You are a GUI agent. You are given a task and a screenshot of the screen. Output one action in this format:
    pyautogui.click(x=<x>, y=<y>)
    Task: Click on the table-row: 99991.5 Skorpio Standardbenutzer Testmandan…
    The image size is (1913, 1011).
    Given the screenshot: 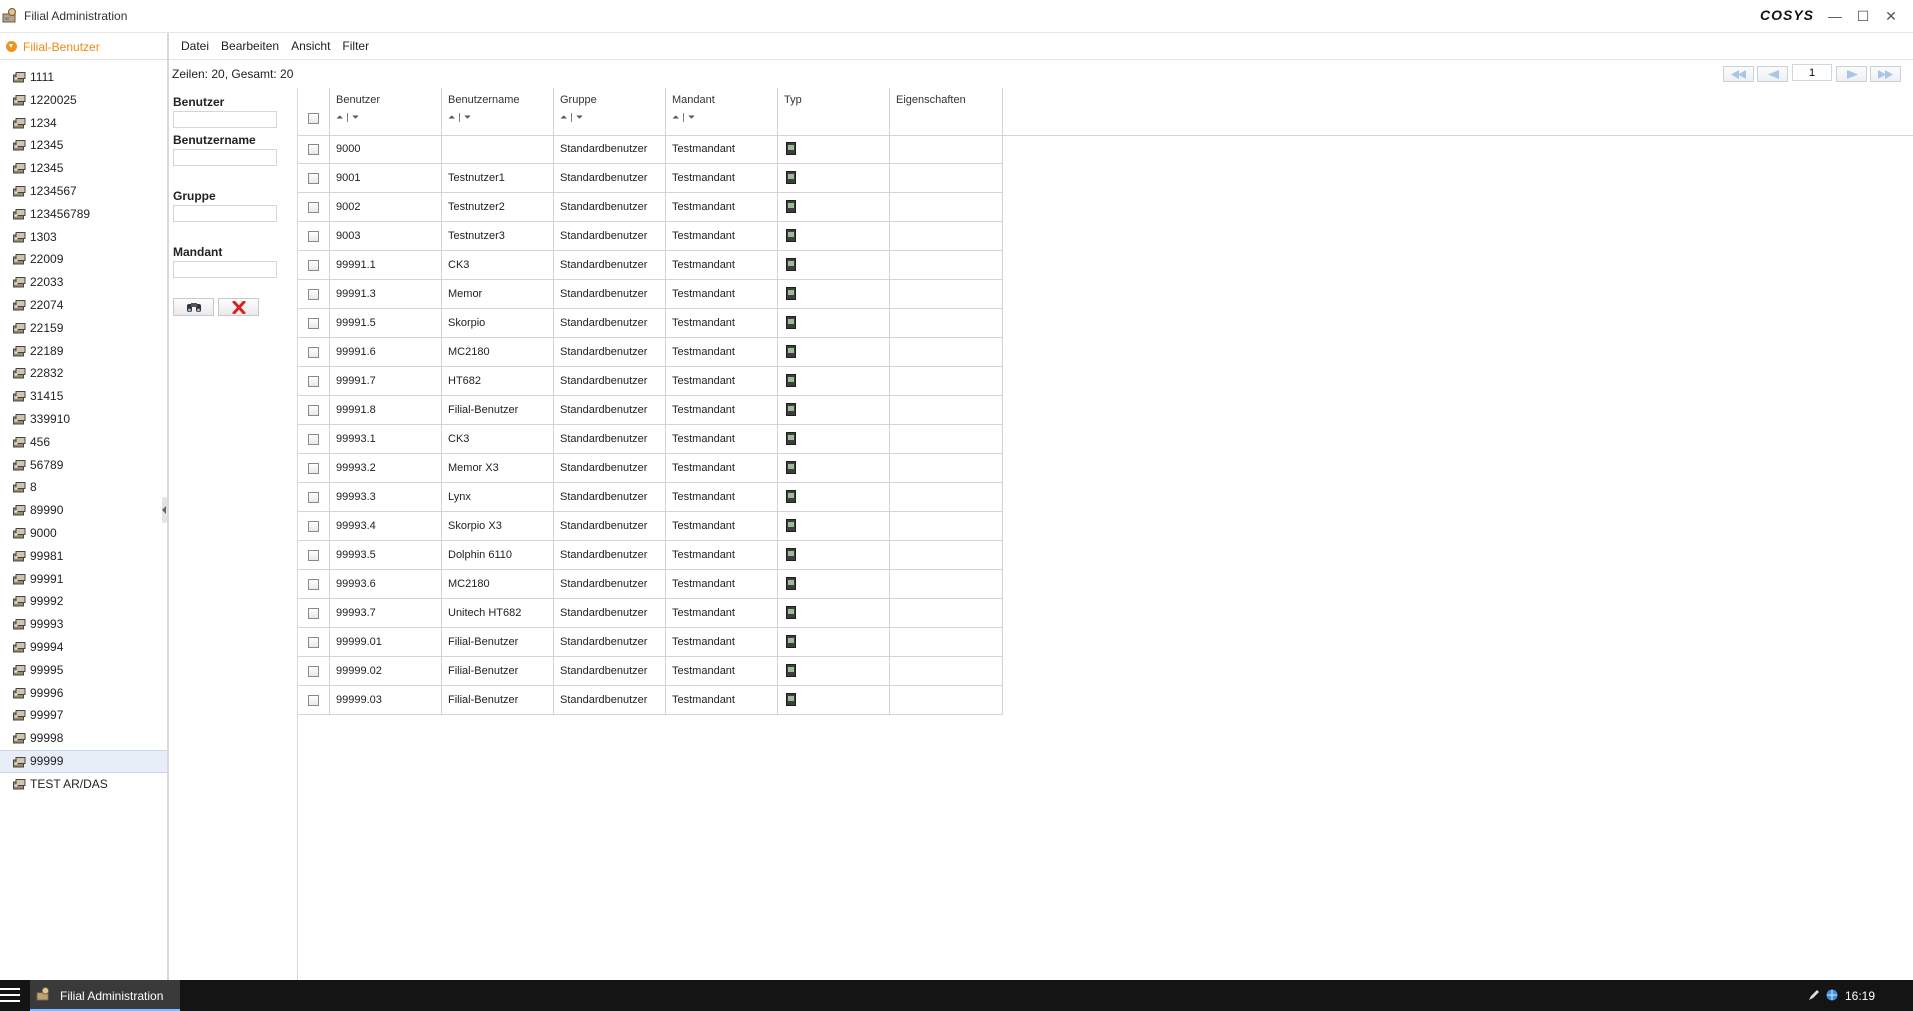 What is the action you would take?
    pyautogui.click(x=650, y=323)
    